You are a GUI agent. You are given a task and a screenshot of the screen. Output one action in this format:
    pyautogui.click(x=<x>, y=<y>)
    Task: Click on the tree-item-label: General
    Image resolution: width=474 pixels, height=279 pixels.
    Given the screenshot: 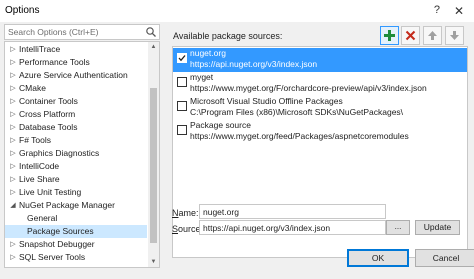 What is the action you would take?
    pyautogui.click(x=42, y=218)
    